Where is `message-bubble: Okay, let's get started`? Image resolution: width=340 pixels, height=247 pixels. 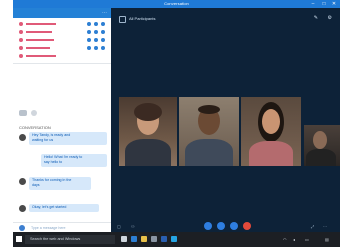
message-bubble: Okay, let's get started is located at coordinates (64, 208).